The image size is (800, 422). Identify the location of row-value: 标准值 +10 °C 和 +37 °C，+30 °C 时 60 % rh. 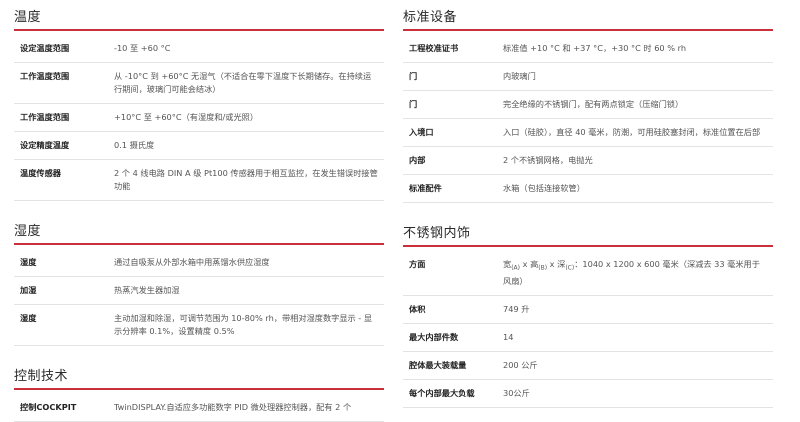
(638, 49).